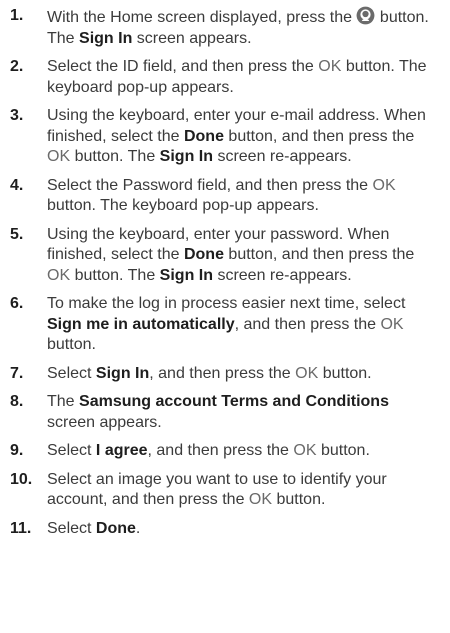 The image size is (450, 633). What do you see at coordinates (21, 479) in the screenshot?
I see `step-number: 10.` at bounding box center [21, 479].